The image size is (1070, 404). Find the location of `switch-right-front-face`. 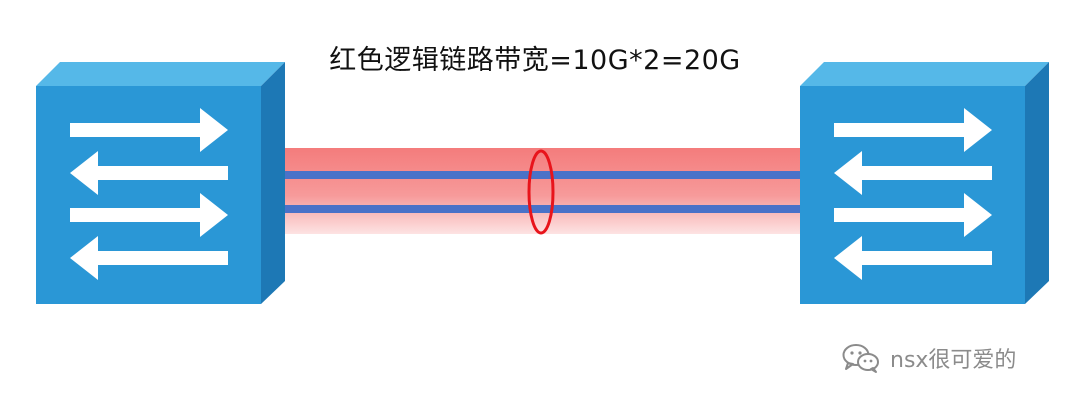

switch-right-front-face is located at coordinates (912, 195).